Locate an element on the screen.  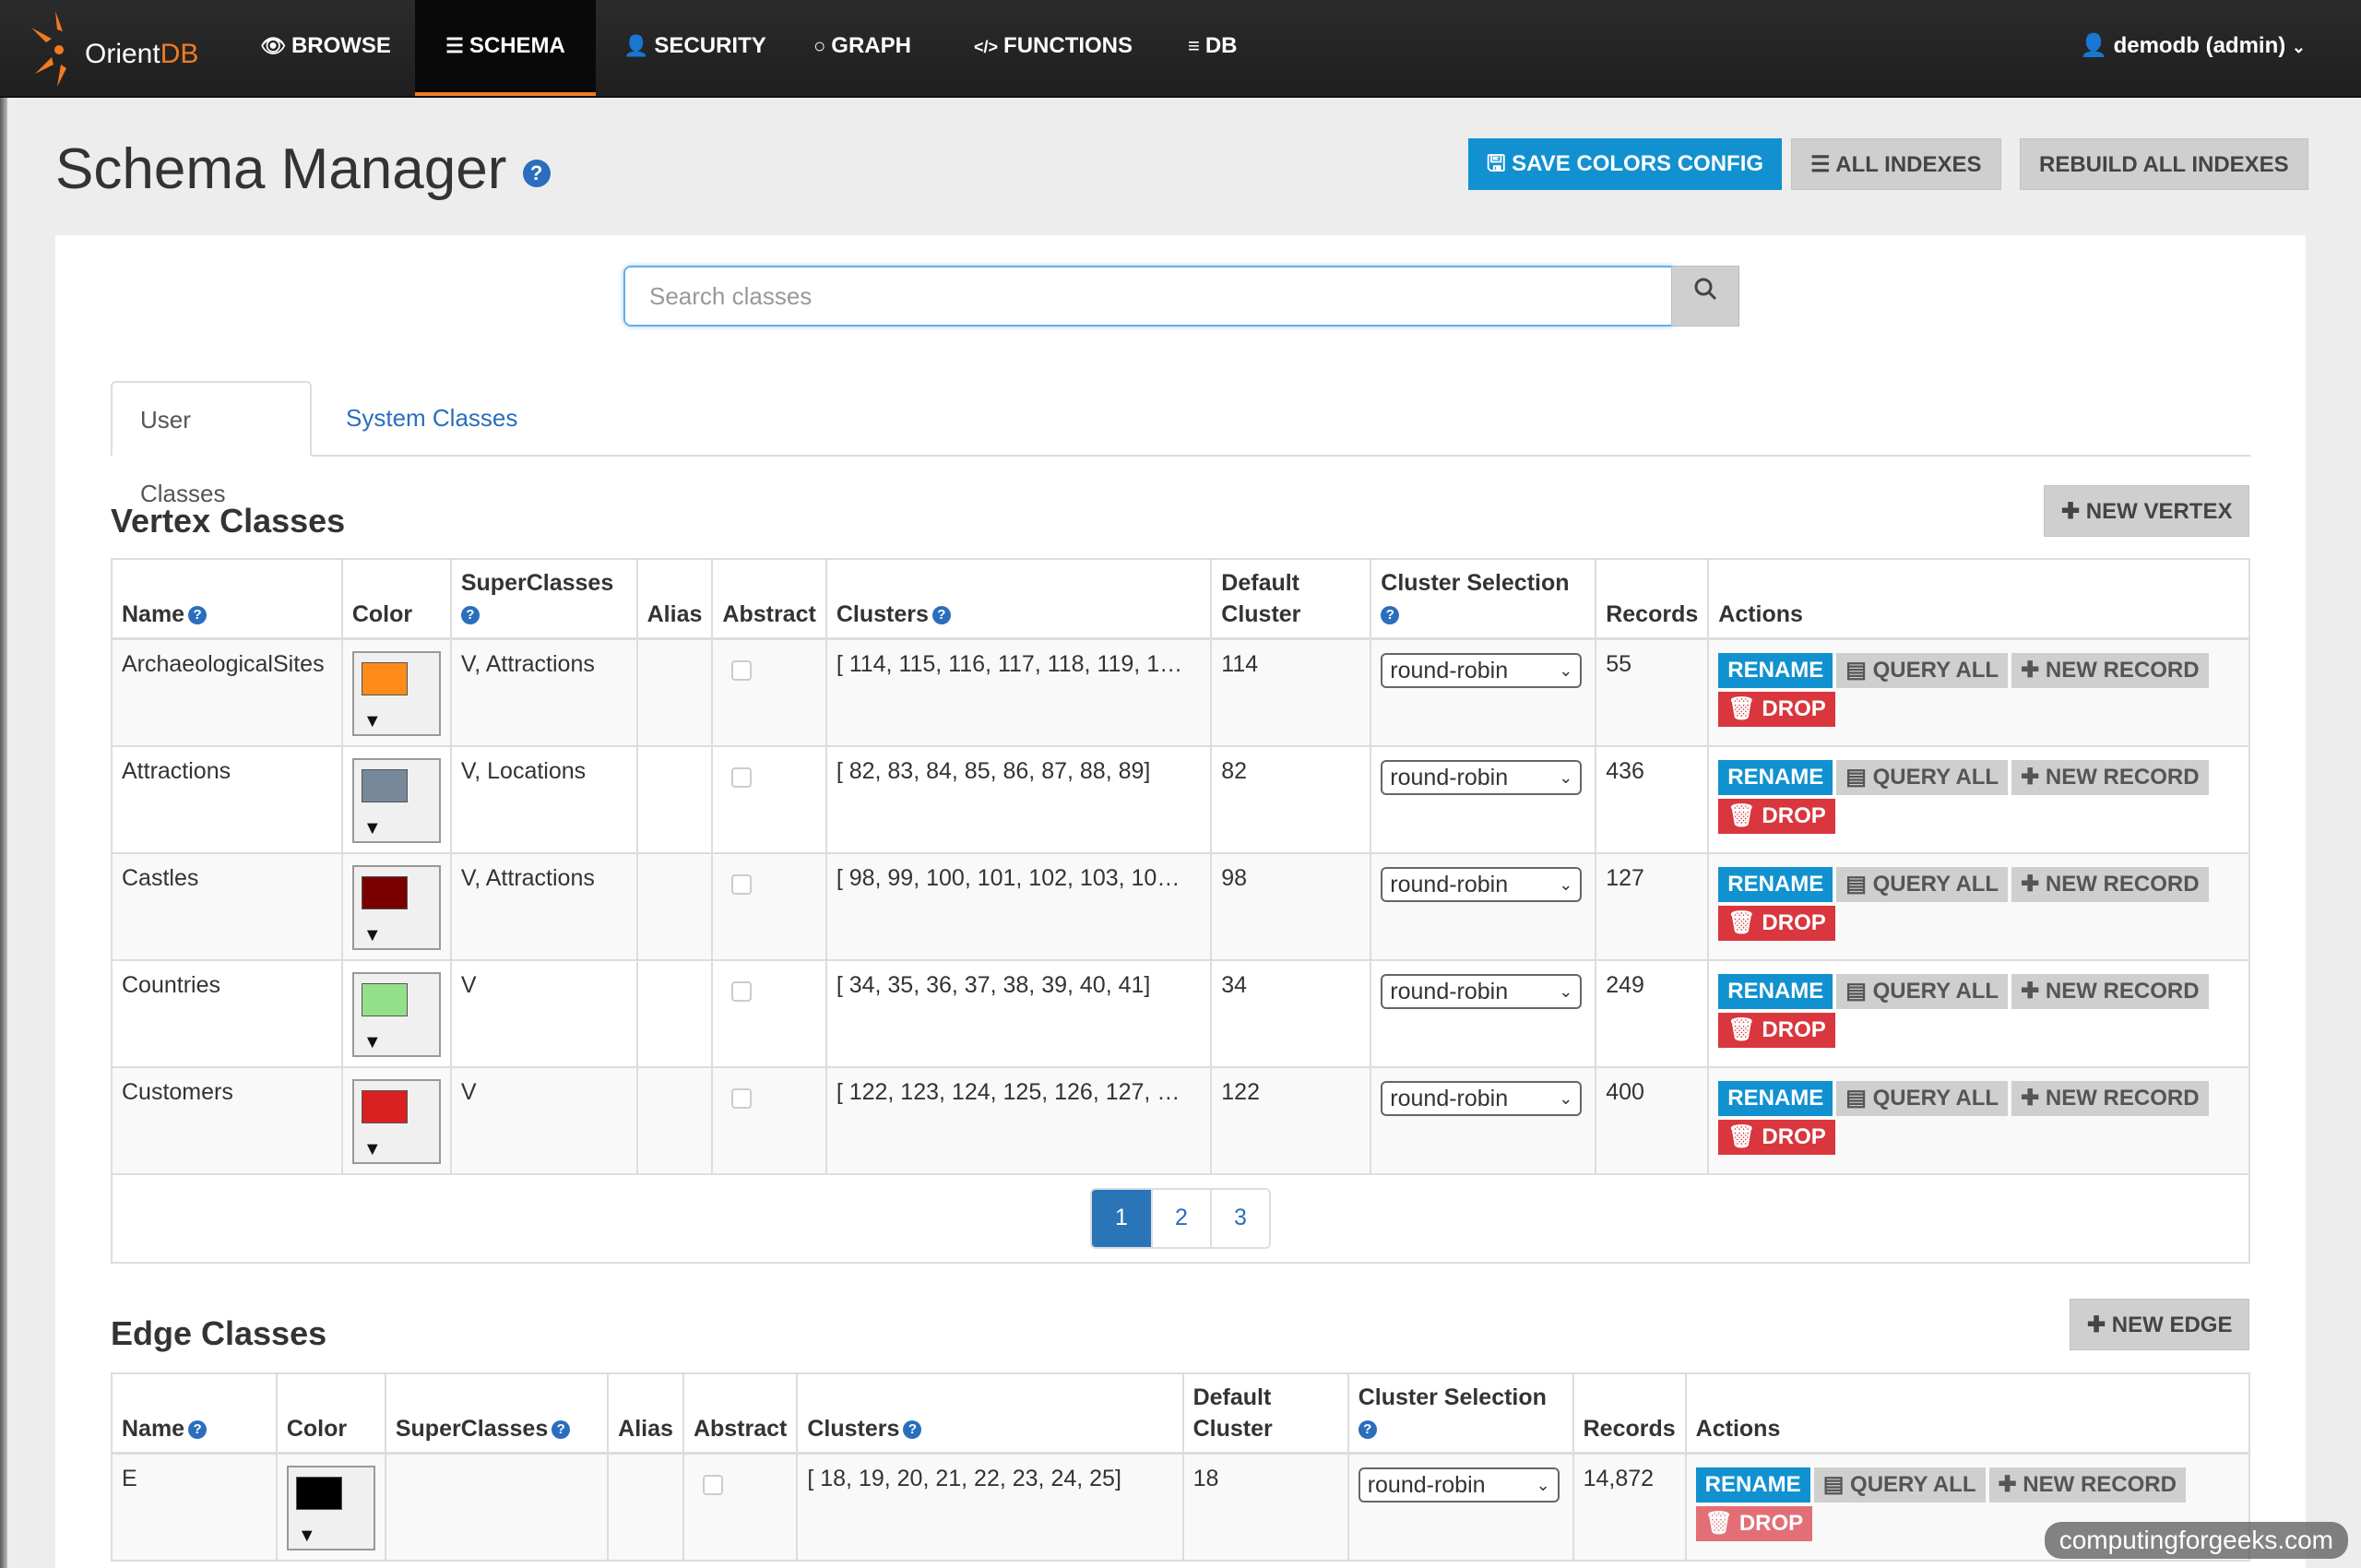
orientdb-logo: OrientDB is located at coordinates (112, 47).